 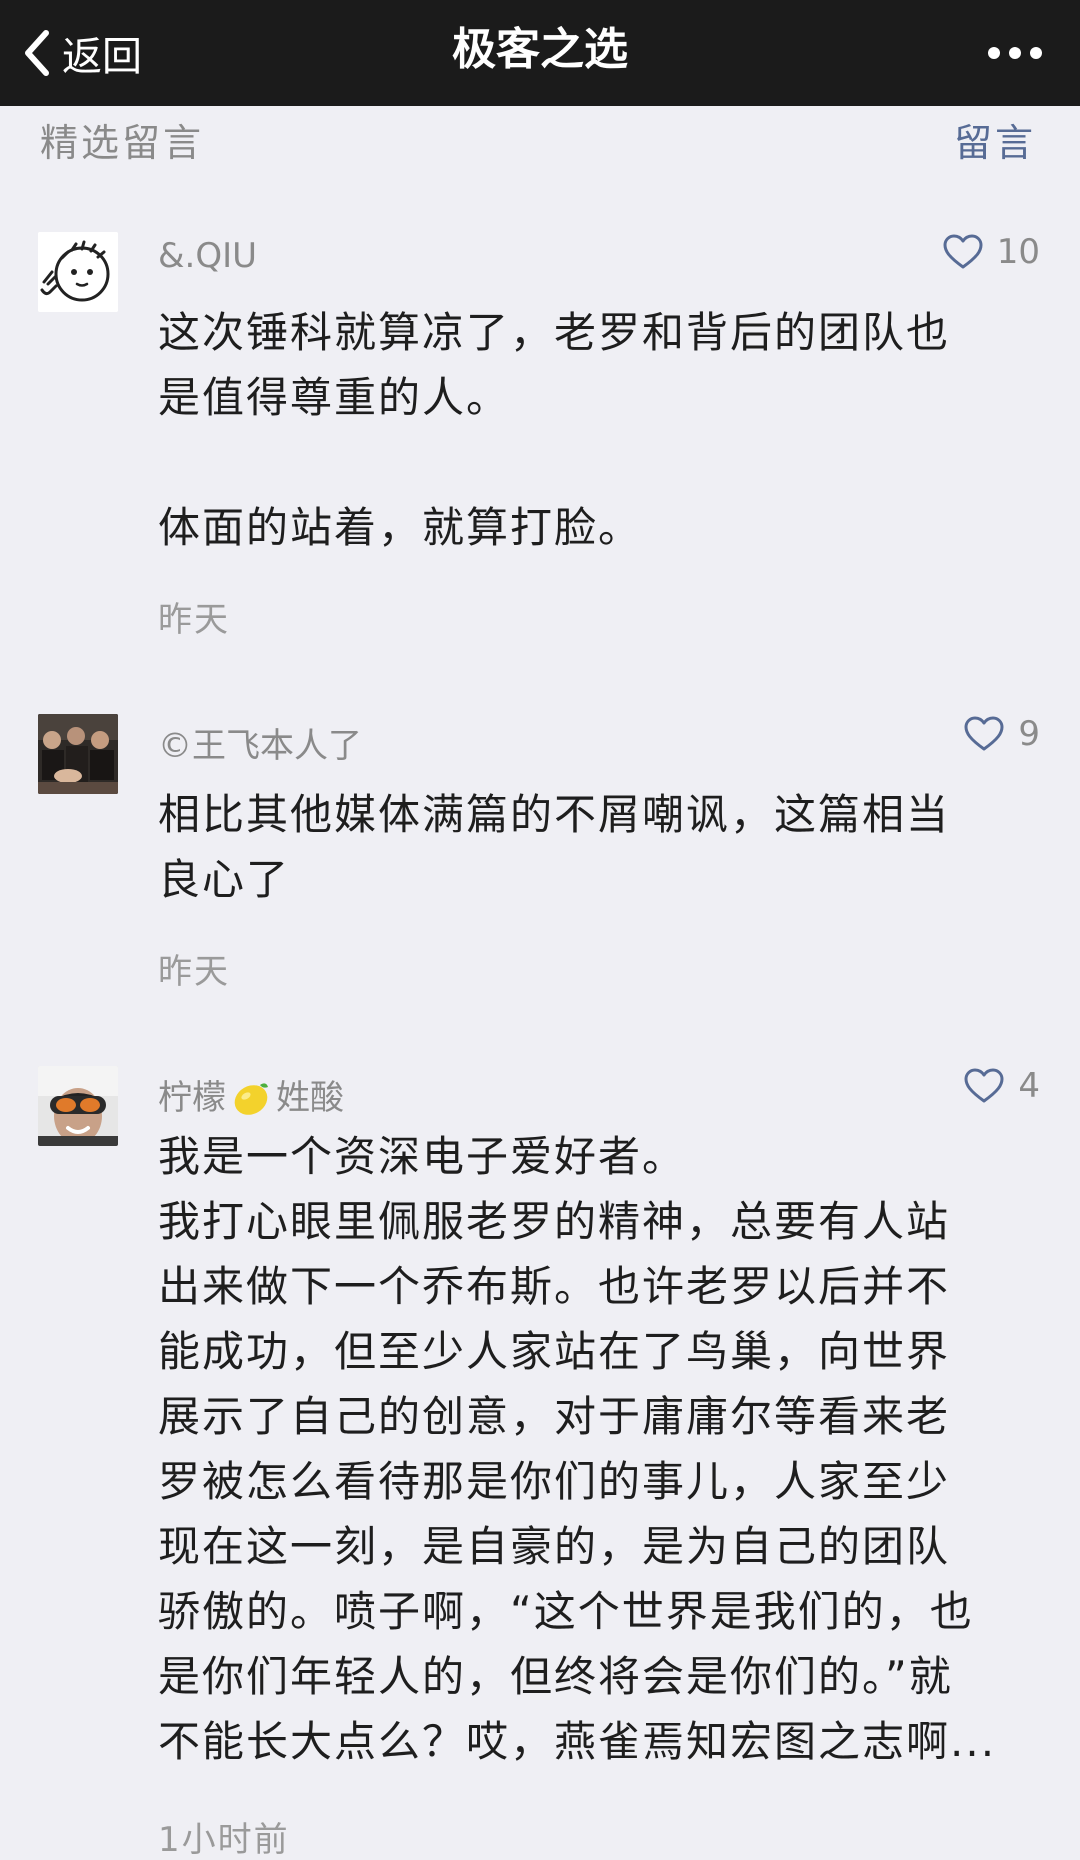 I want to click on featured-comments-title: 精选留言, so click(x=122, y=143).